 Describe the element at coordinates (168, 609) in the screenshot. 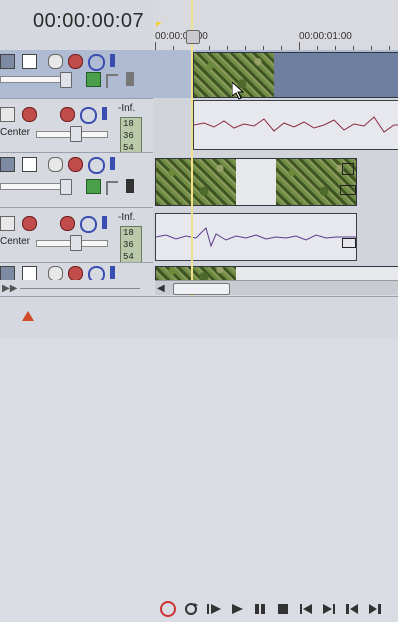

I see `record-button` at that location.